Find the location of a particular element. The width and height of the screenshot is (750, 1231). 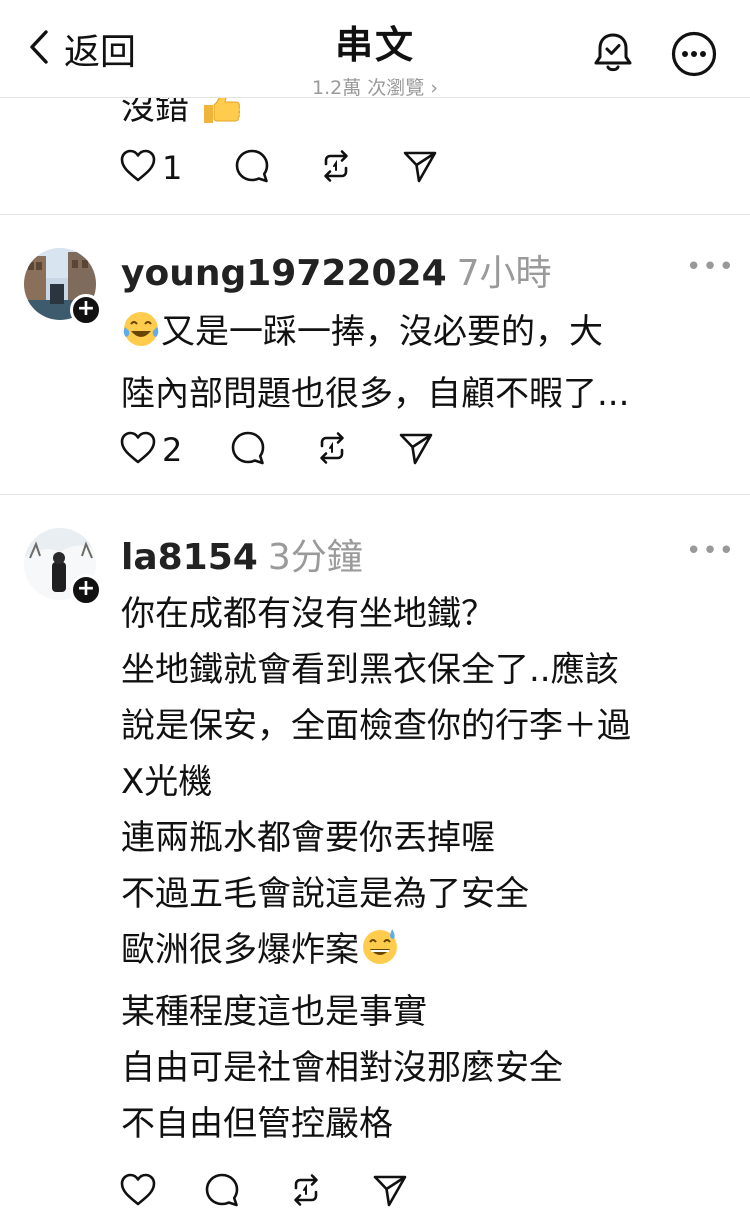

header-title-block: 串文 1.2萬 次瀏覽 › is located at coordinates (375, 57).